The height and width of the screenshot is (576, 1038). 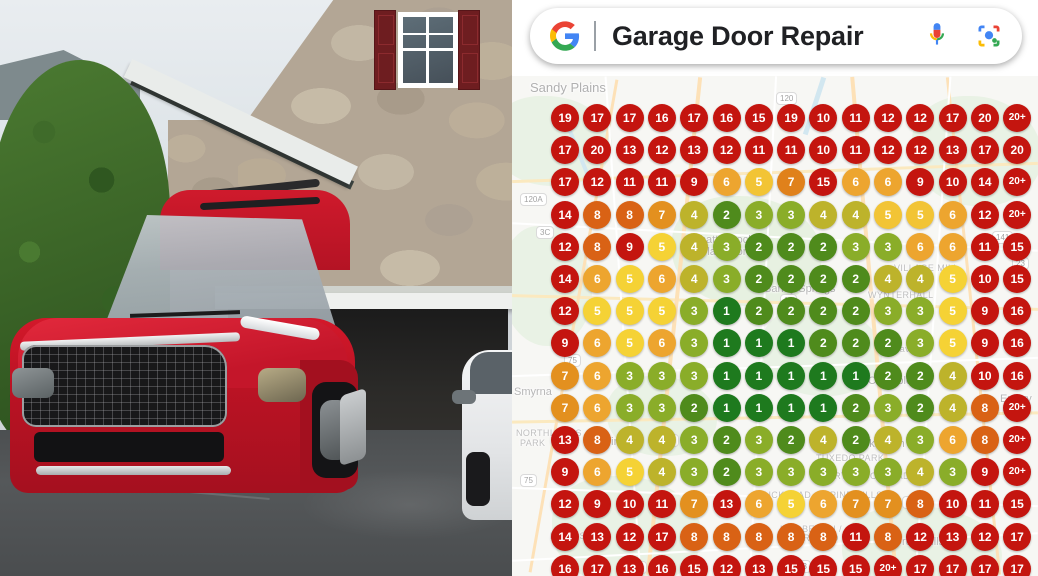 What do you see at coordinates (1017, 279) in the screenshot?
I see `rank-pin: 15` at bounding box center [1017, 279].